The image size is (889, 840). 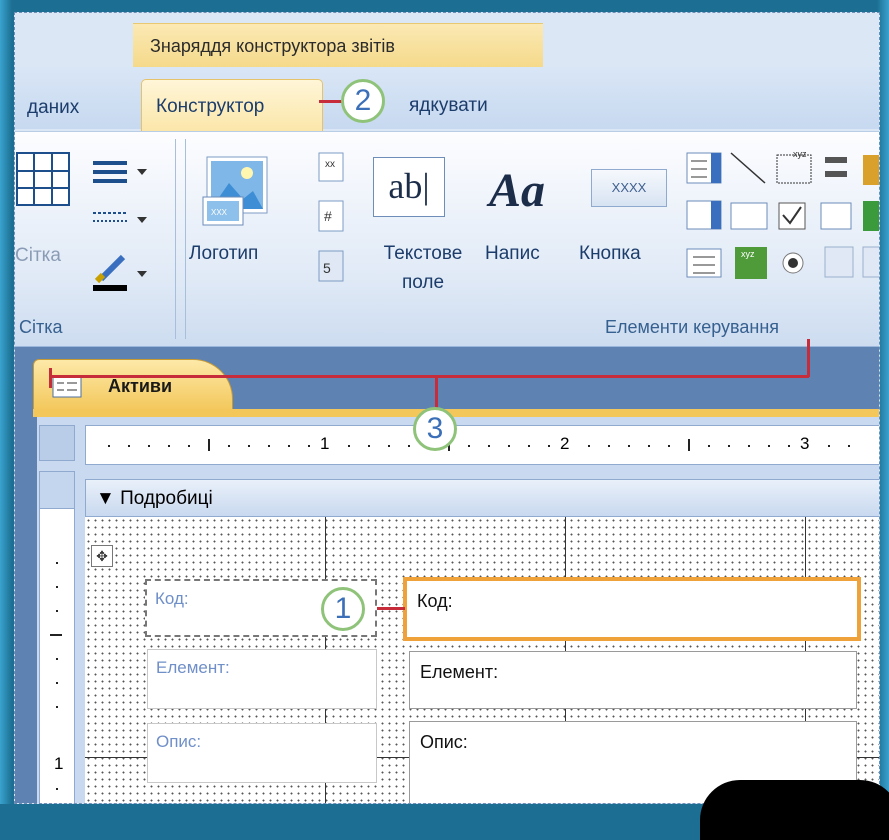 I want to click on tab-design-label: Конструктор, so click(x=210, y=106).